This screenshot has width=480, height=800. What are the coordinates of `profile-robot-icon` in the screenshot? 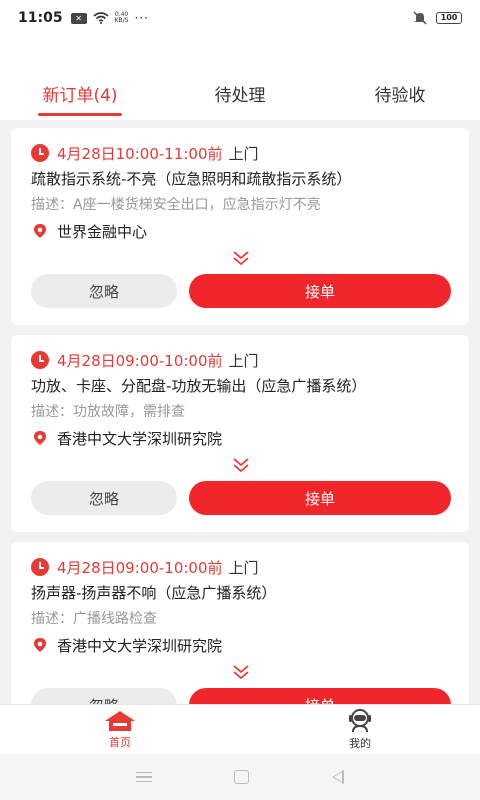 It's located at (360, 720).